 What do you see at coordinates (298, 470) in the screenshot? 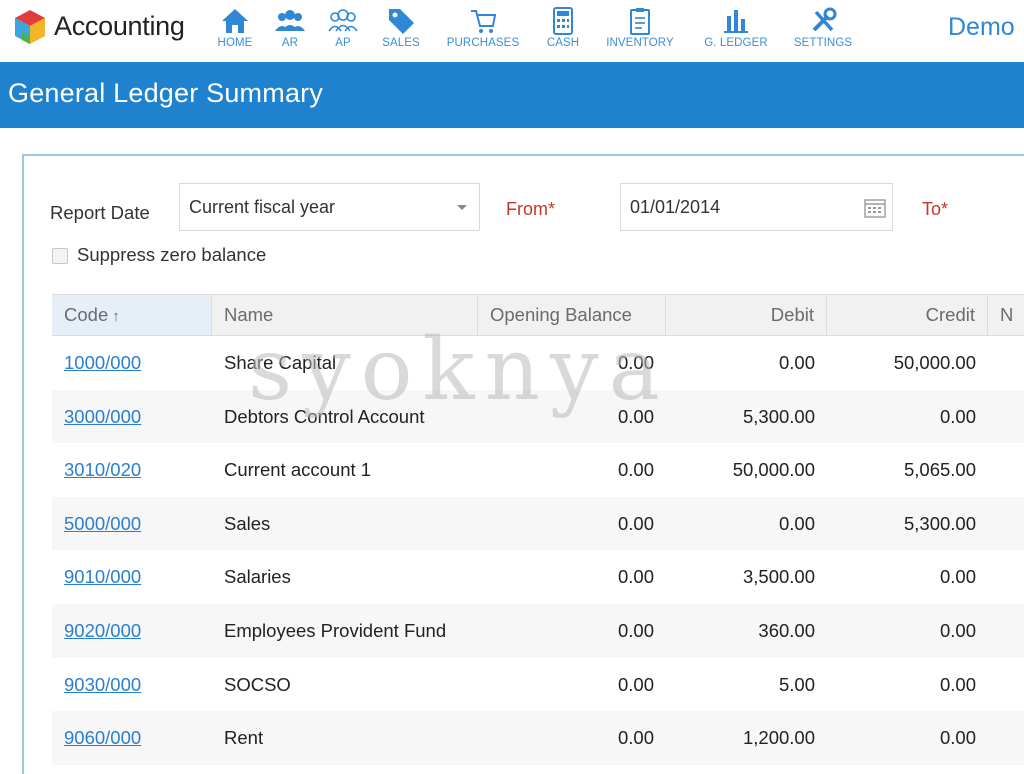
I see `cell-name: Current account 1` at bounding box center [298, 470].